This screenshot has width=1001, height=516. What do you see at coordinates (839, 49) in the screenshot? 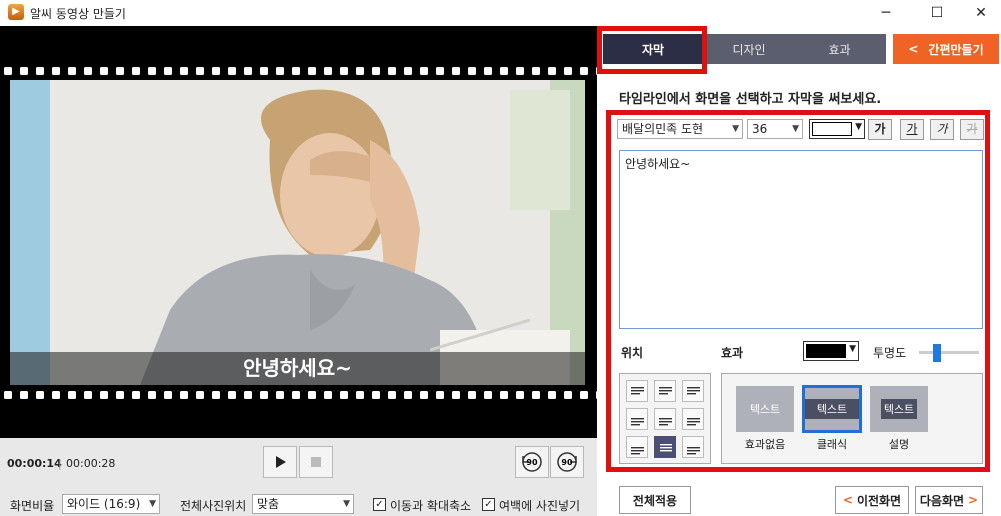
I see `tab-effects: 효과` at bounding box center [839, 49].